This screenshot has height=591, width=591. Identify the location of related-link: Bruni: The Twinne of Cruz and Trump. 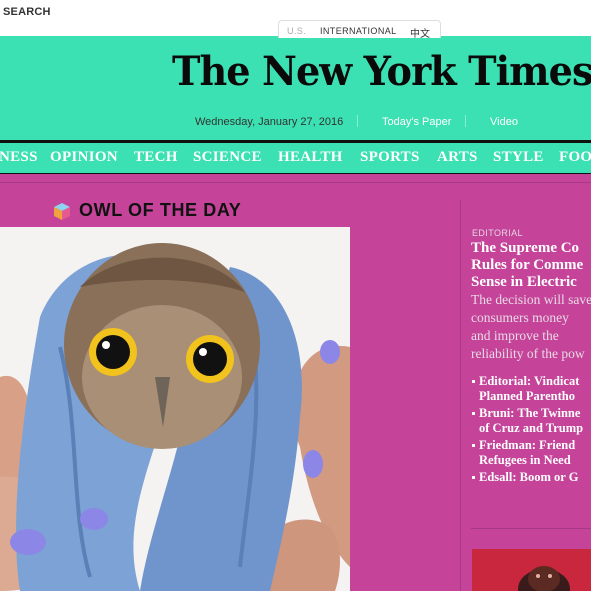
(531, 421).